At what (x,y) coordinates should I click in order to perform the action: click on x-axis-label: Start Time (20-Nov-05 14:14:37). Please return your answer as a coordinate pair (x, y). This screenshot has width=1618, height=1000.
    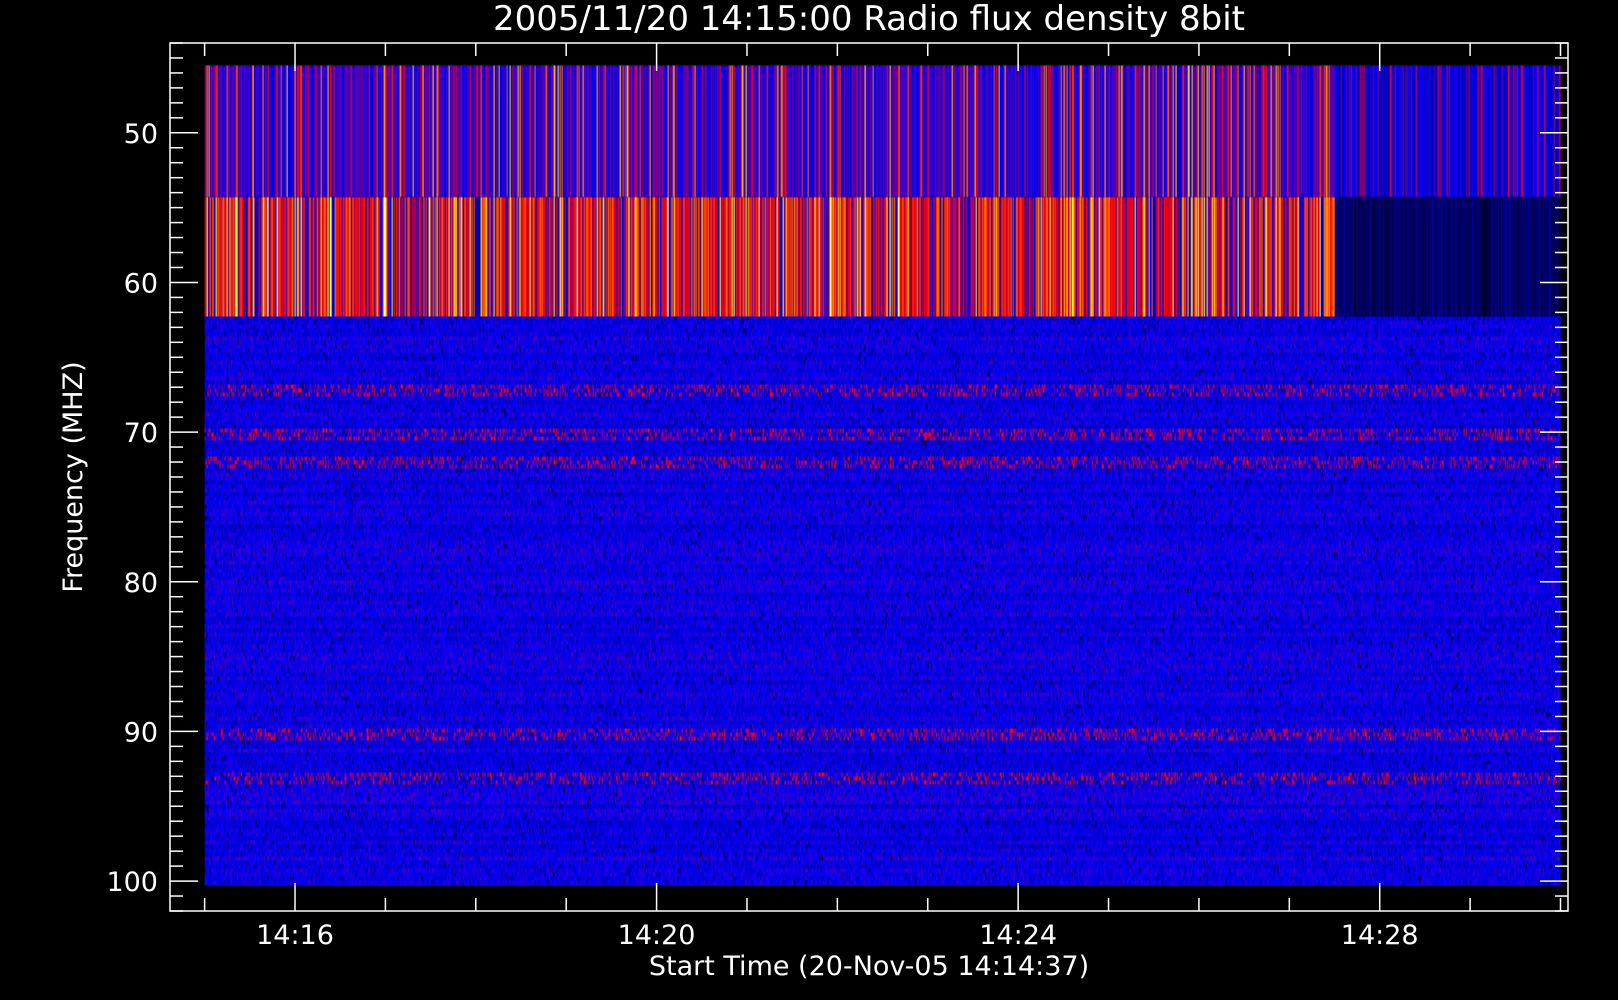
    Looking at the image, I should click on (869, 966).